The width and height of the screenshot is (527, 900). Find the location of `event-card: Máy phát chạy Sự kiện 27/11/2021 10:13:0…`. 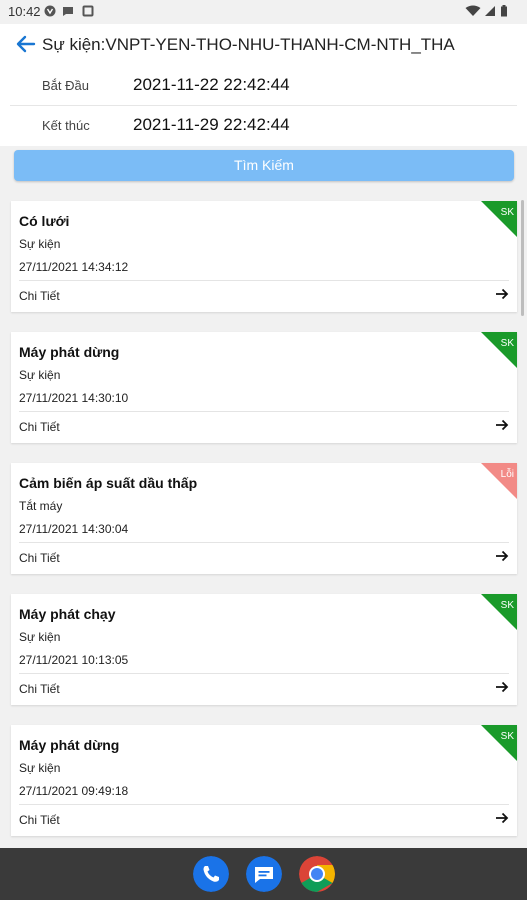

event-card: Máy phát chạy Sự kiện 27/11/2021 10:13:0… is located at coordinates (264, 649).